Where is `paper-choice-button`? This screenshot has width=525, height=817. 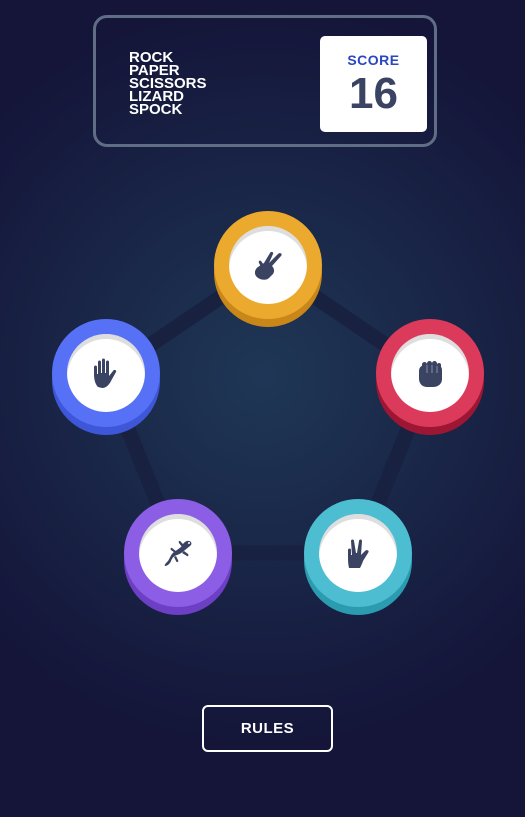 paper-choice-button is located at coordinates (106, 377).